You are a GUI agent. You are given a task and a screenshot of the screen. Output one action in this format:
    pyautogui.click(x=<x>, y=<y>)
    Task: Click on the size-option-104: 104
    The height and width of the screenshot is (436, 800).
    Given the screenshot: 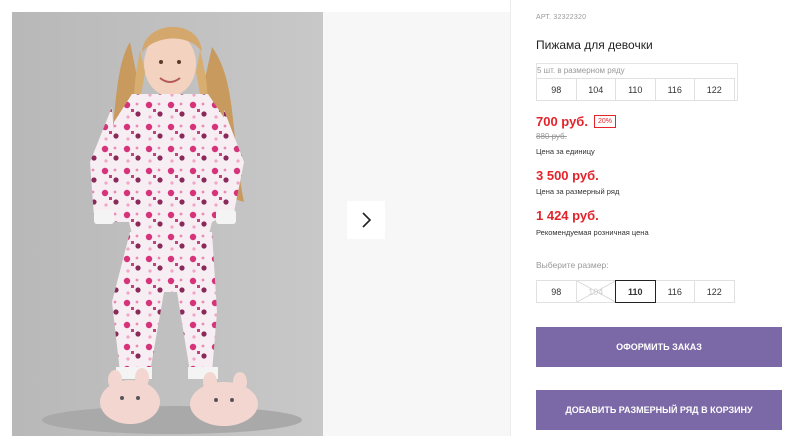 What is the action you would take?
    pyautogui.click(x=595, y=291)
    